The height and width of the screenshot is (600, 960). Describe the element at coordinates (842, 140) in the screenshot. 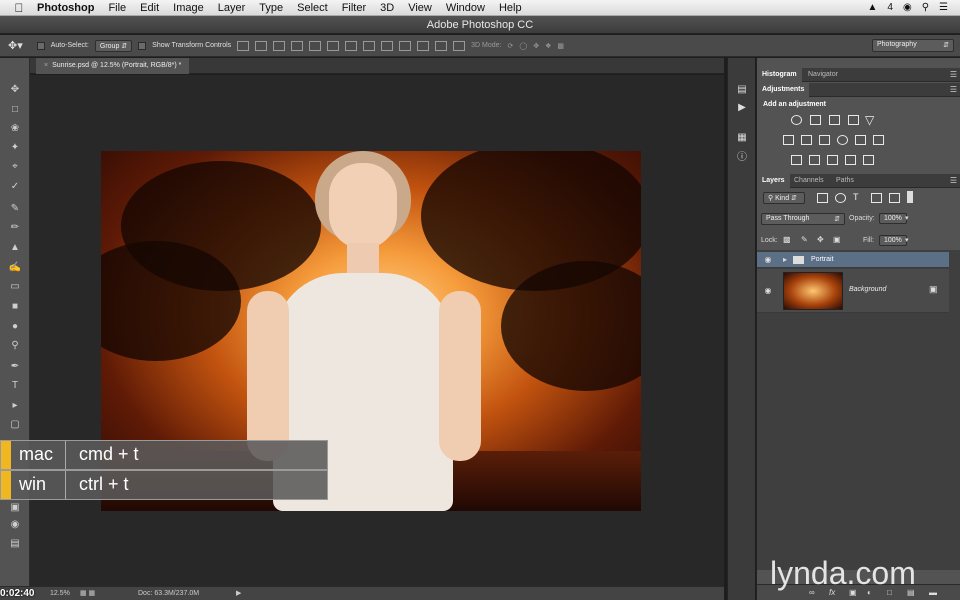

I see `photo-filter-icon` at that location.